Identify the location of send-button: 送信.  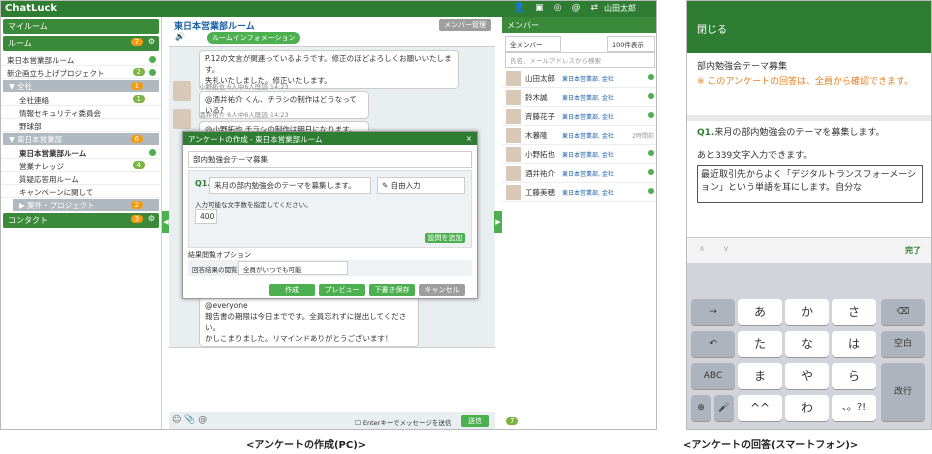
(475, 421).